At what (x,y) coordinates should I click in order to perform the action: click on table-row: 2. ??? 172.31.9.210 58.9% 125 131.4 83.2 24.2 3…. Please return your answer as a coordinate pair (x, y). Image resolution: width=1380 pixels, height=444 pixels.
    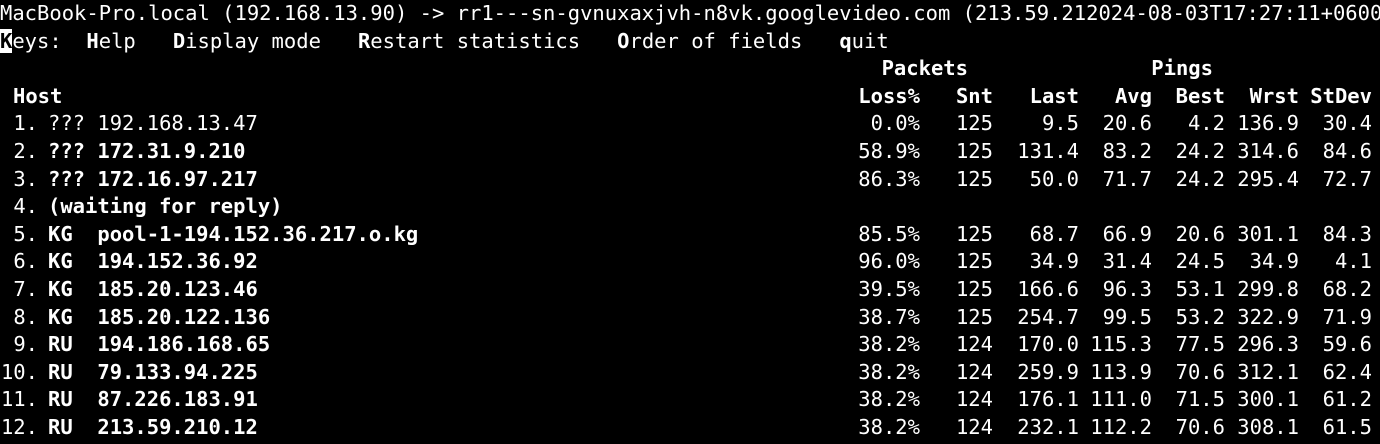
    Looking at the image, I should click on (690, 152).